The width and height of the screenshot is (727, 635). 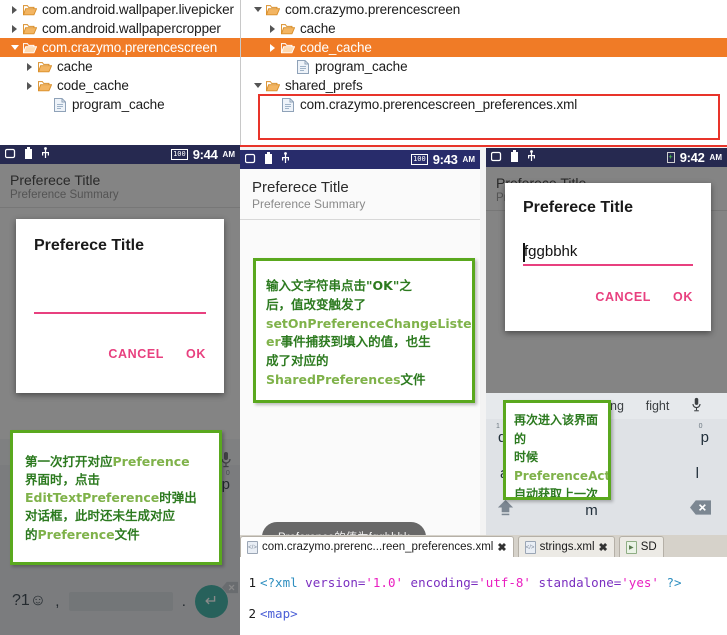 I want to click on annotation-callout-3: 再次进入该界面的 时候 PreferenceActivity 自动获取上一次保, so click(x=557, y=450).